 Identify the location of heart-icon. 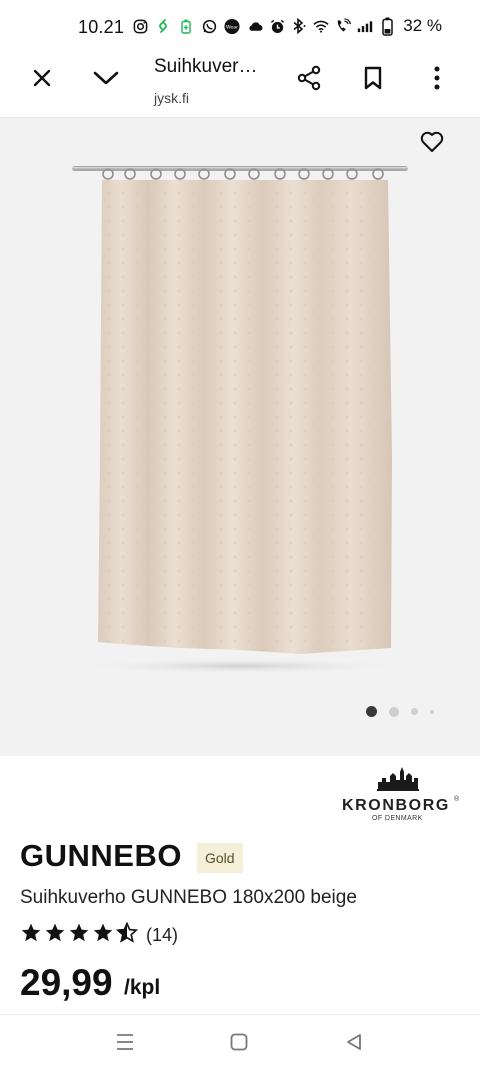
(432, 144).